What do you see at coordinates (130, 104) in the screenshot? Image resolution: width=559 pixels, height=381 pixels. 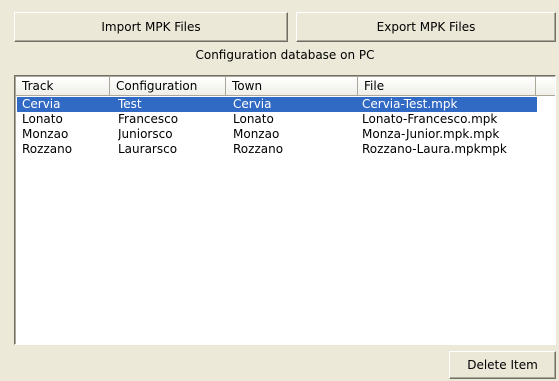 I see `cell-configuration: Test` at bounding box center [130, 104].